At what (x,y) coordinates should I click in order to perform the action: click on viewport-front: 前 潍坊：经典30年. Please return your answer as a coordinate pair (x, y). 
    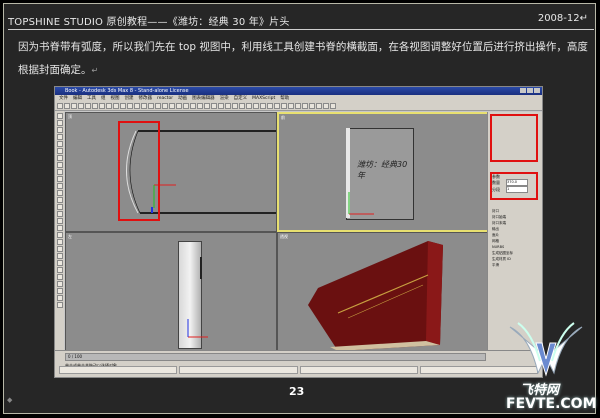
    Looking at the image, I should click on (383, 172).